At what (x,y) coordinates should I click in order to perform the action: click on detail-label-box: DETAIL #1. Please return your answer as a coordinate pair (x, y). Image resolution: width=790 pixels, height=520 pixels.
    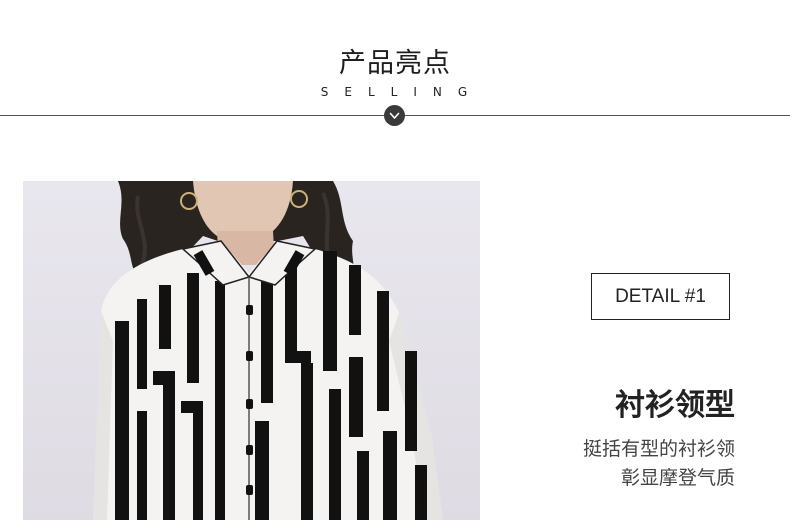
    Looking at the image, I should click on (660, 296).